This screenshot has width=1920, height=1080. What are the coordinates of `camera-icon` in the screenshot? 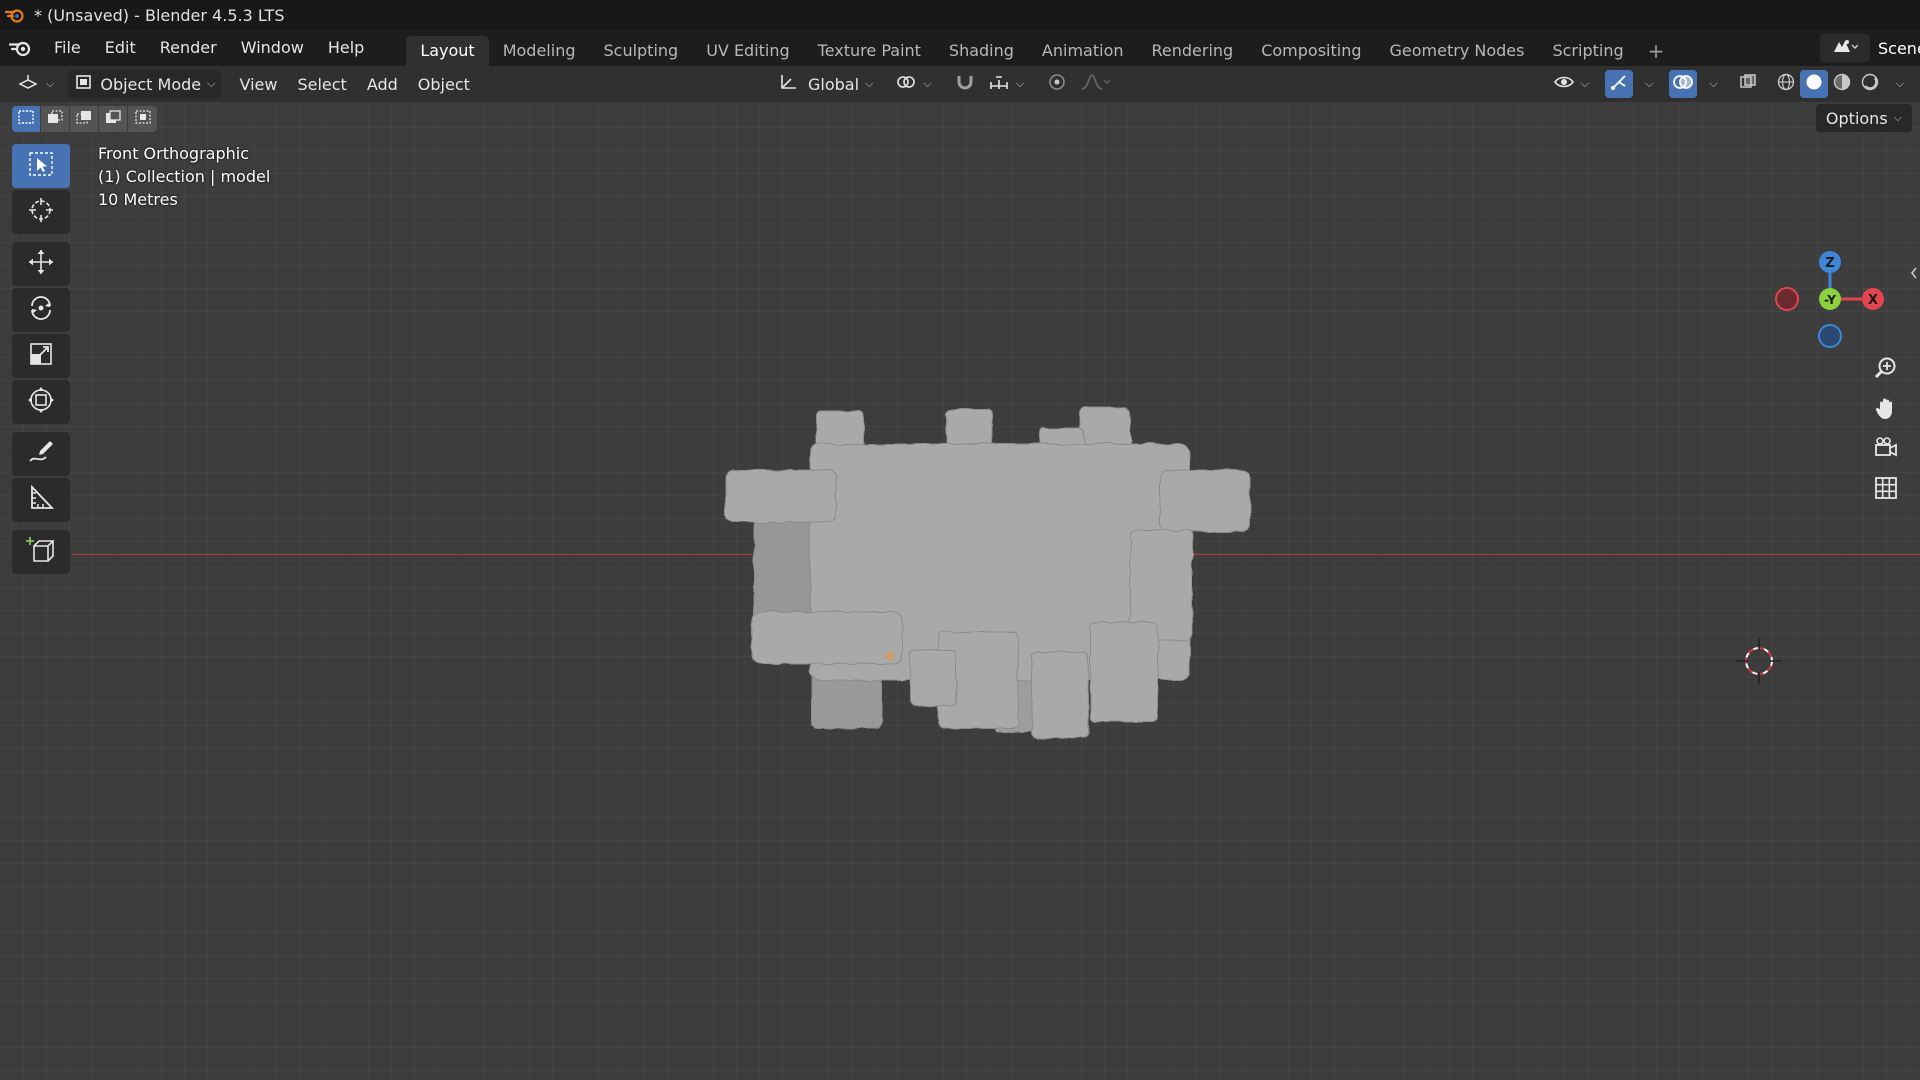 It's located at (1886, 450).